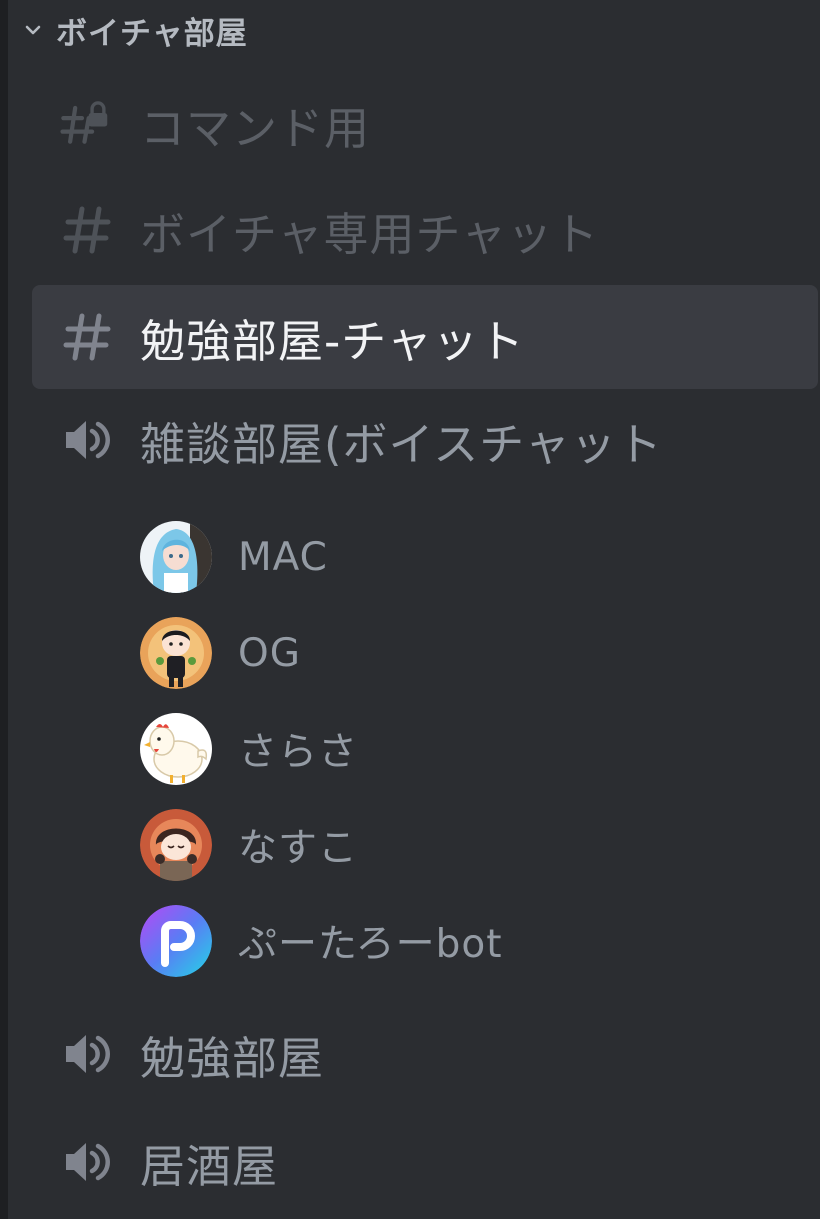 This screenshot has width=820, height=1219. Describe the element at coordinates (298, 848) in the screenshot. I see `voice-user-name: なすこ` at that location.